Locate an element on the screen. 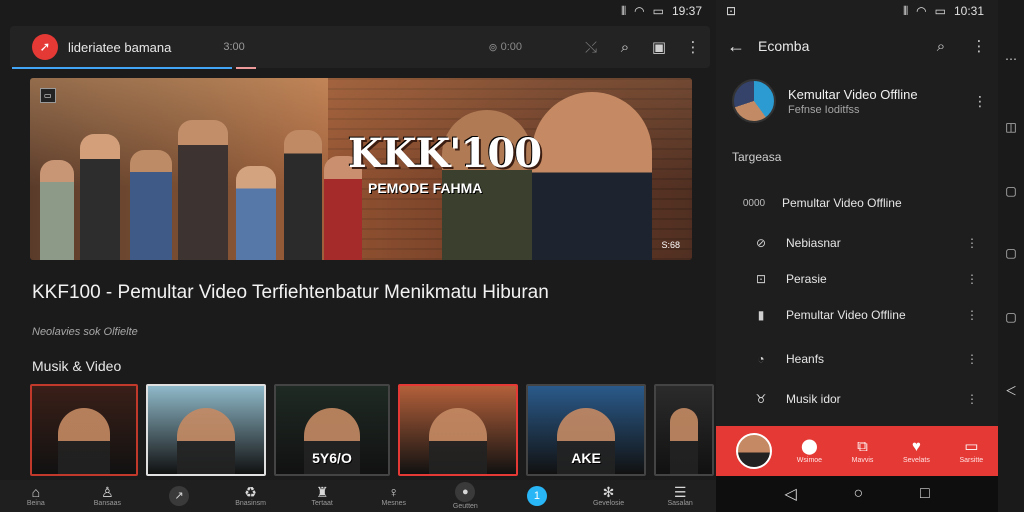  hero-band-group is located at coordinates (205, 190).